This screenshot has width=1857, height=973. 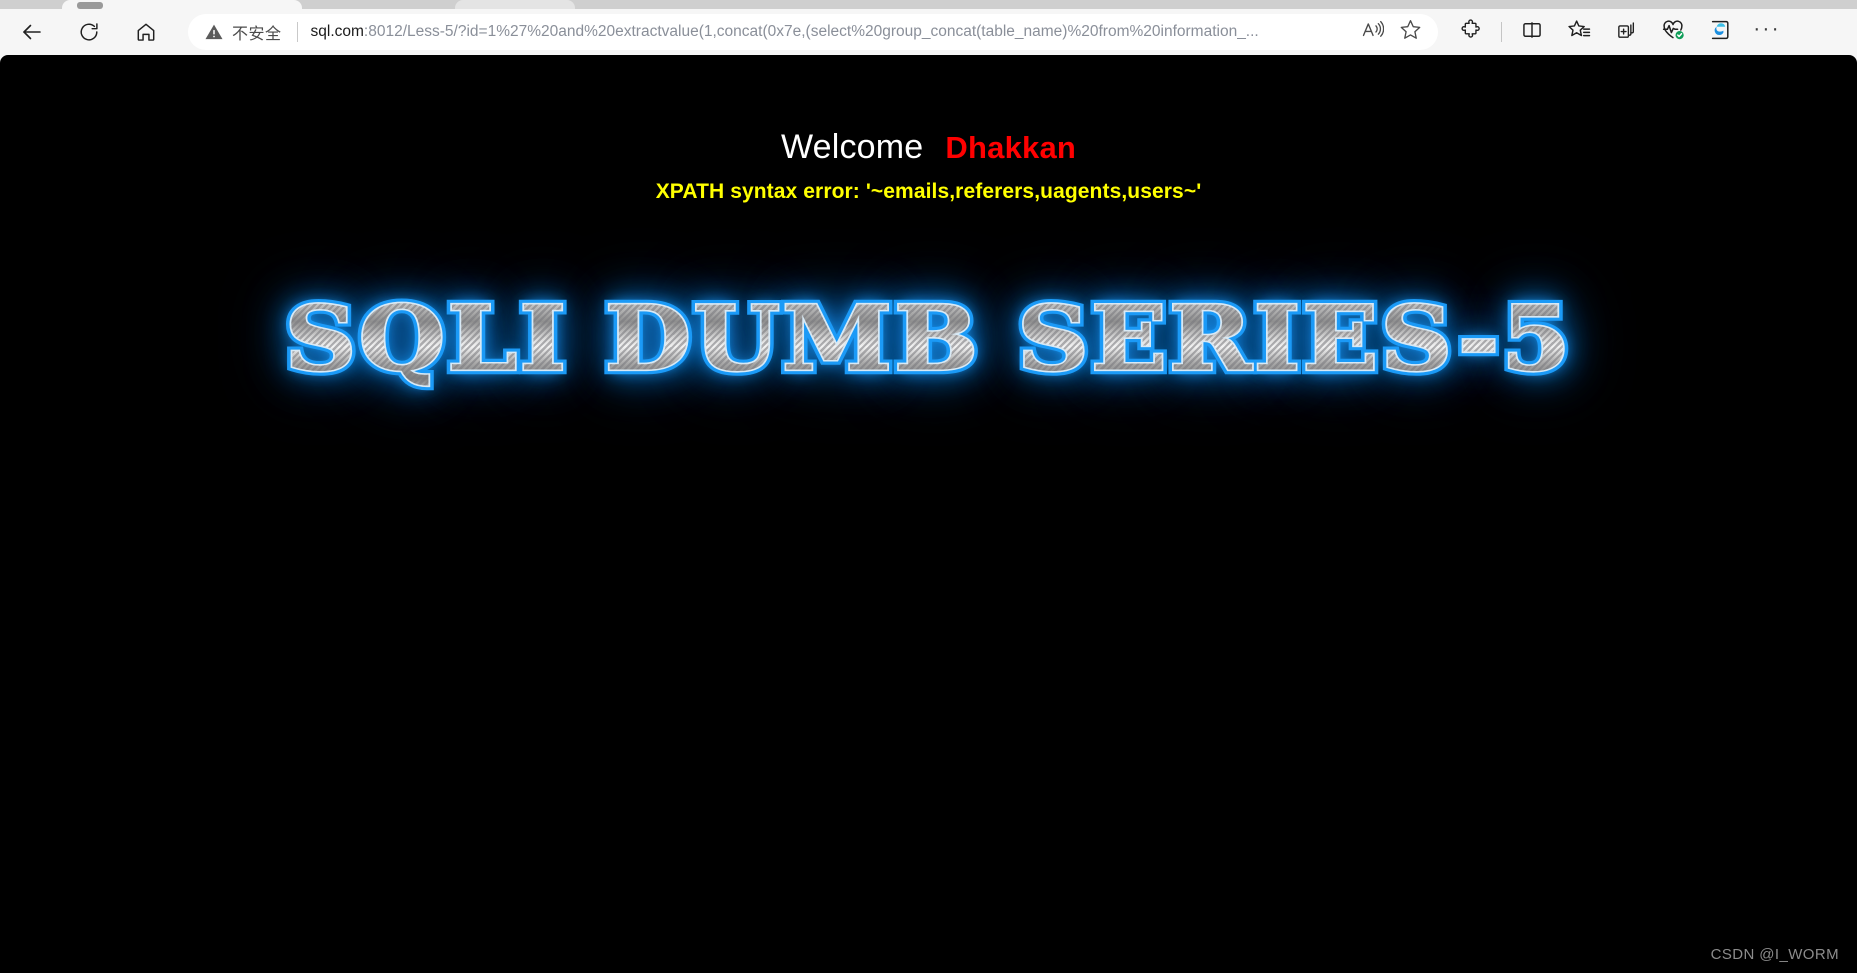 I want to click on heartbeat-check-icon, so click(x=1673, y=32).